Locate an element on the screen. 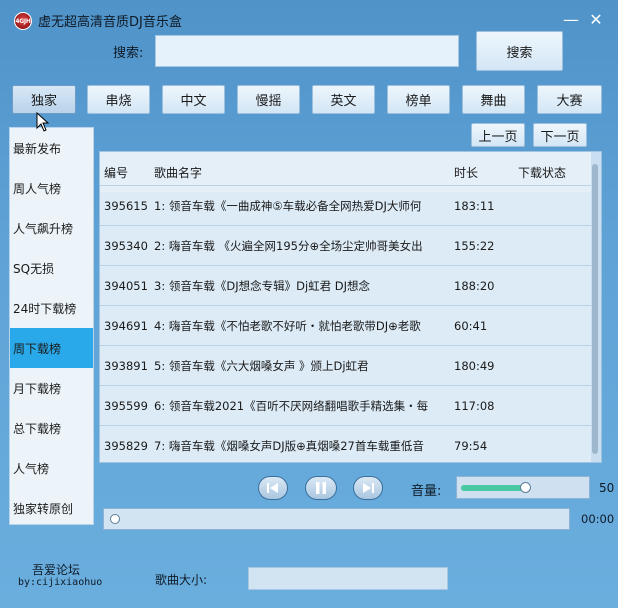 Image resolution: width=618 pixels, height=608 pixels. search-button: 搜索 is located at coordinates (519, 51).